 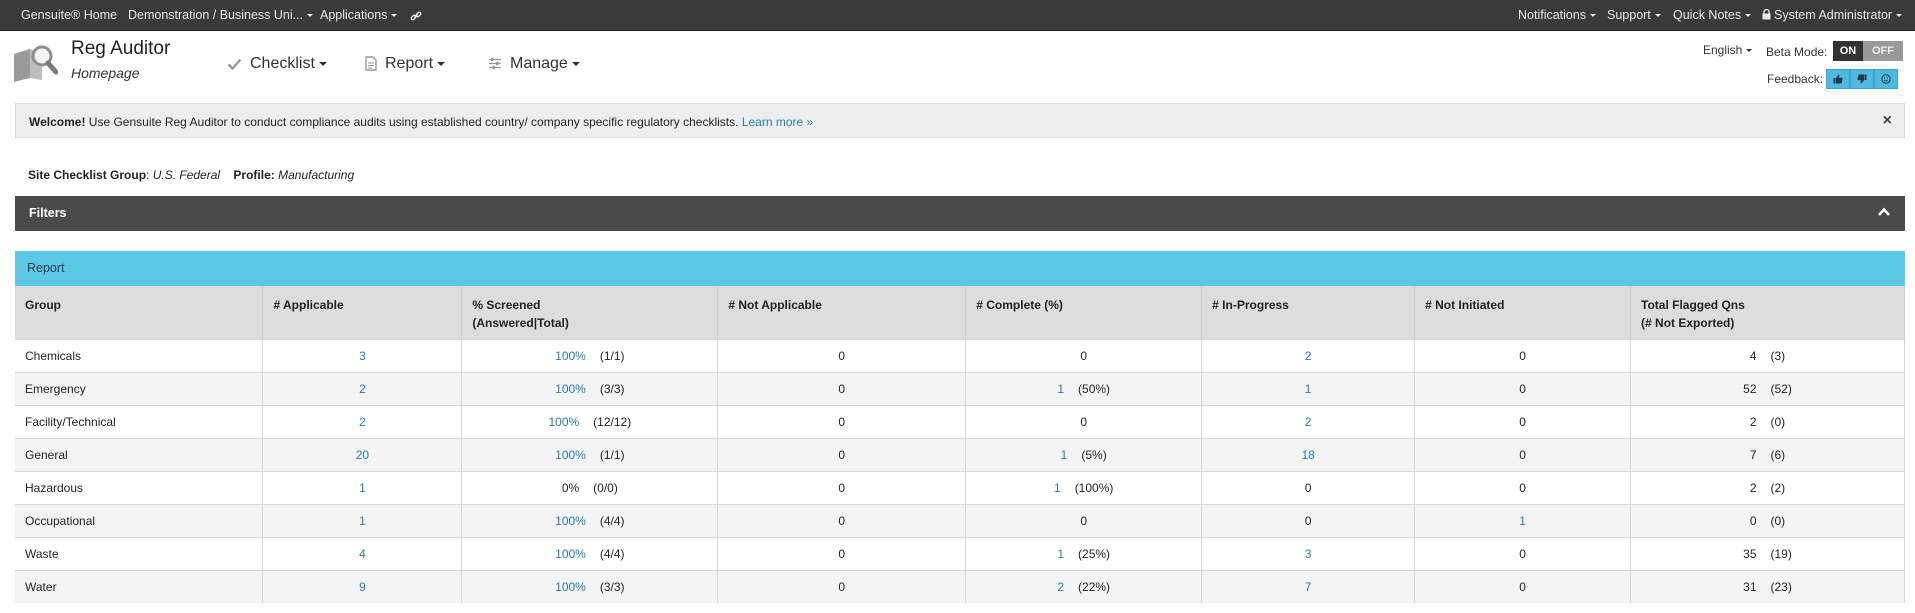 I want to click on table-cell: 4, so click(x=362, y=553).